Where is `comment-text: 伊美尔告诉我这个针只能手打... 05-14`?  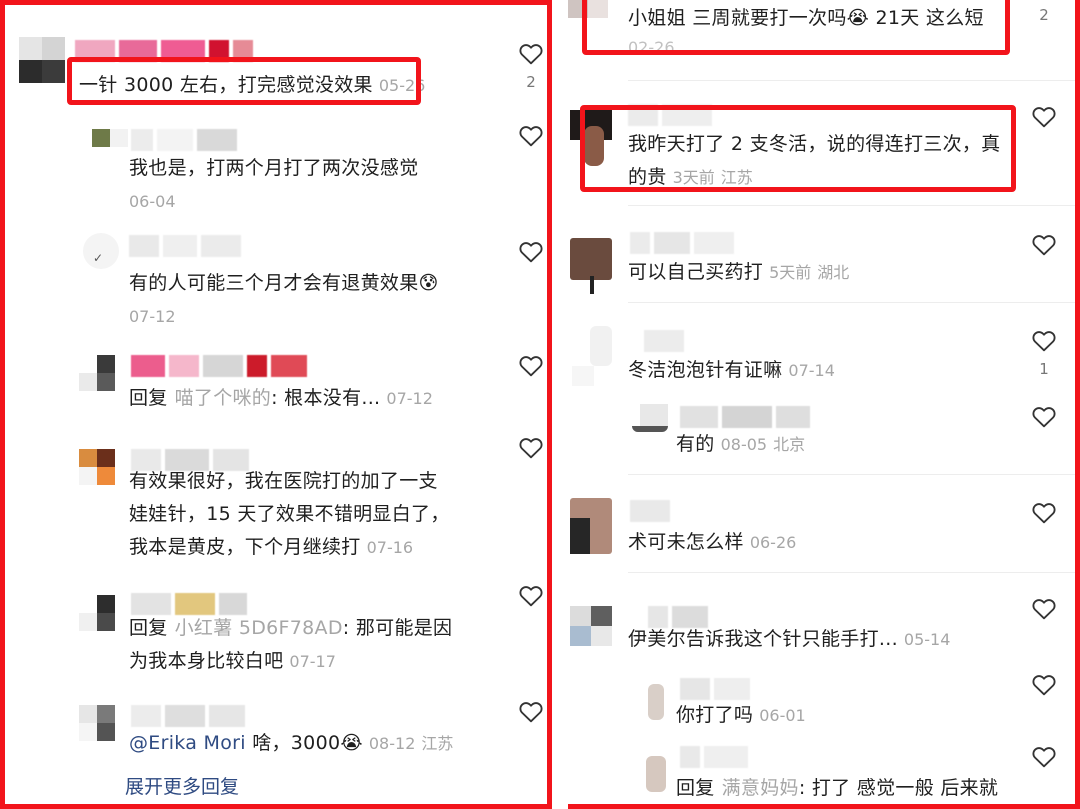
comment-text: 伊美尔告诉我这个针只能手打... 05-14 is located at coordinates (789, 639).